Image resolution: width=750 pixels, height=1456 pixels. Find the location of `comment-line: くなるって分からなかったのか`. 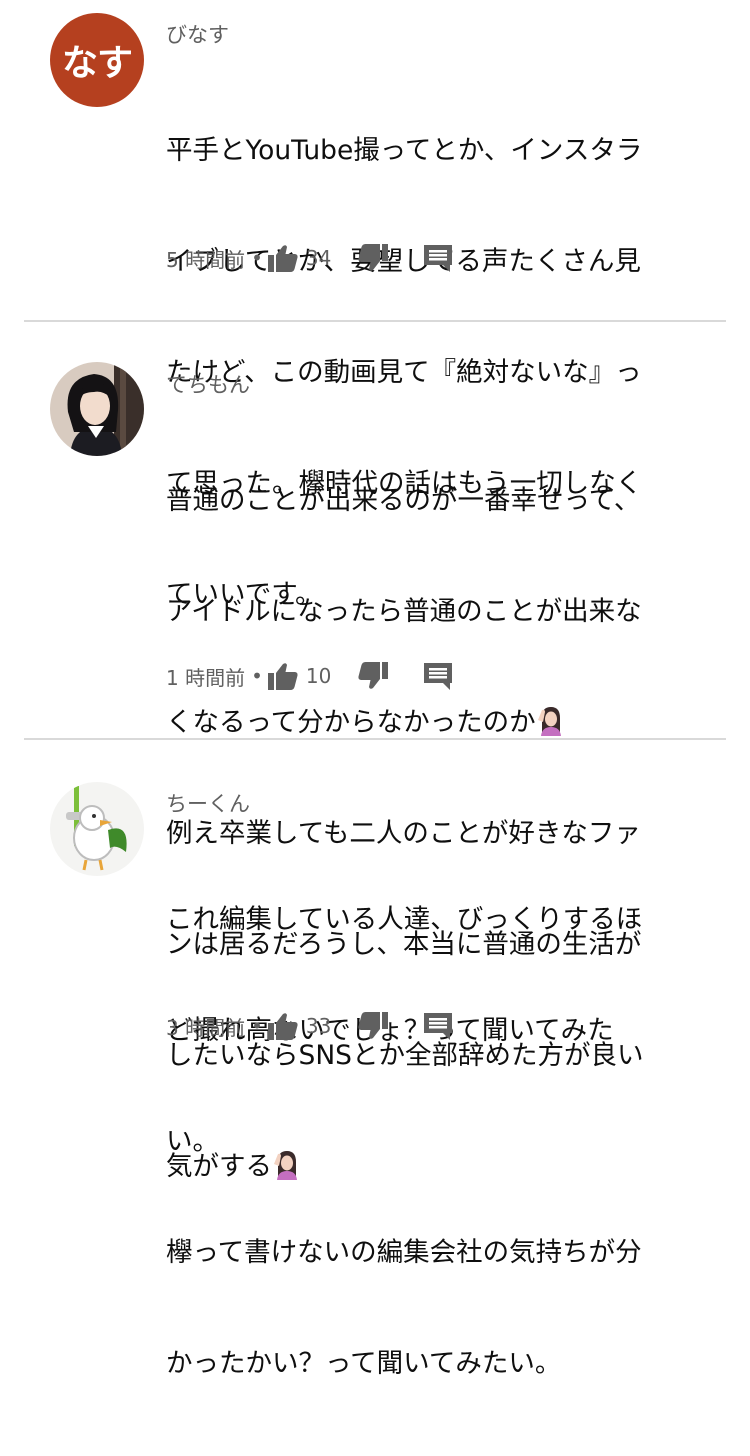

comment-line: くなるって分からなかったのか is located at coordinates (351, 722).